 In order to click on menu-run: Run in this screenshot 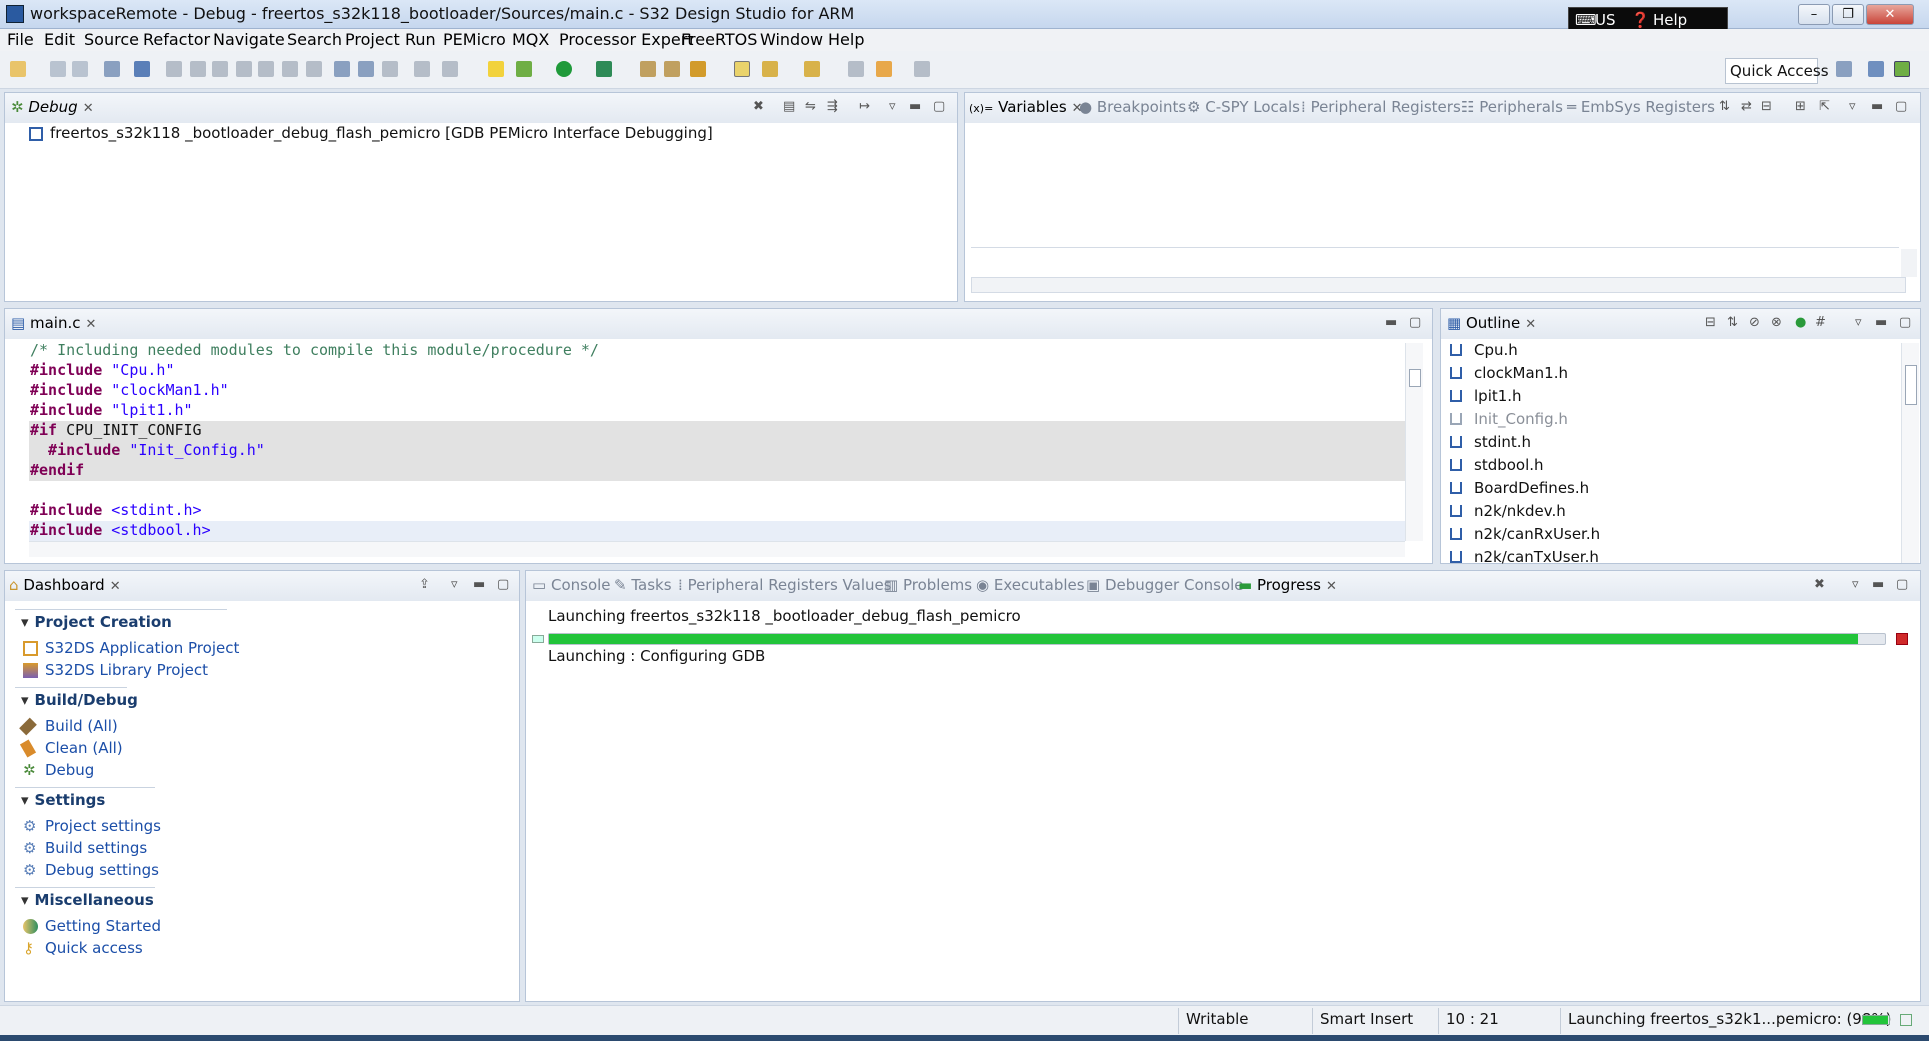, I will do `click(420, 39)`.